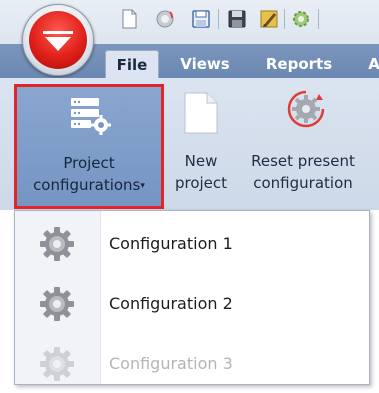 Image resolution: width=379 pixels, height=393 pixels. Describe the element at coordinates (171, 363) in the screenshot. I see `menu-item-label: Configuration 3` at that location.